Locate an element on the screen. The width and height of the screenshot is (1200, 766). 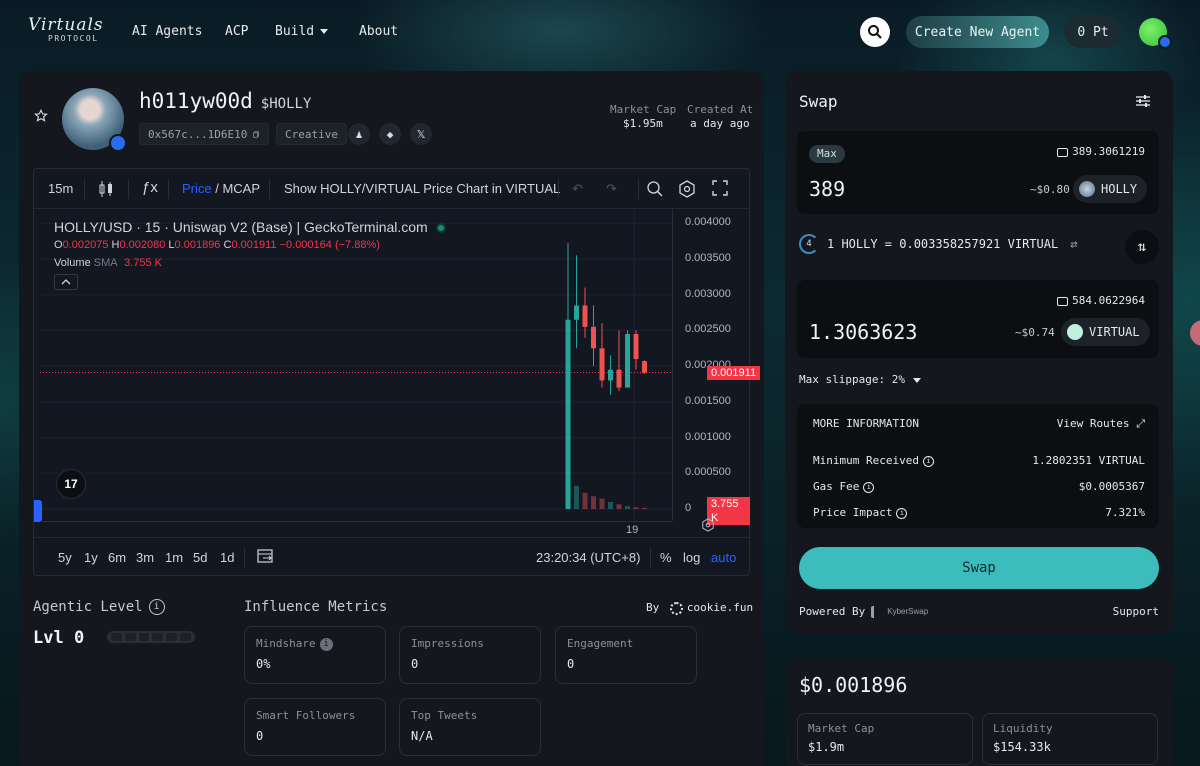
x-twitter-icon: 𝕏 is located at coordinates (421, 134).